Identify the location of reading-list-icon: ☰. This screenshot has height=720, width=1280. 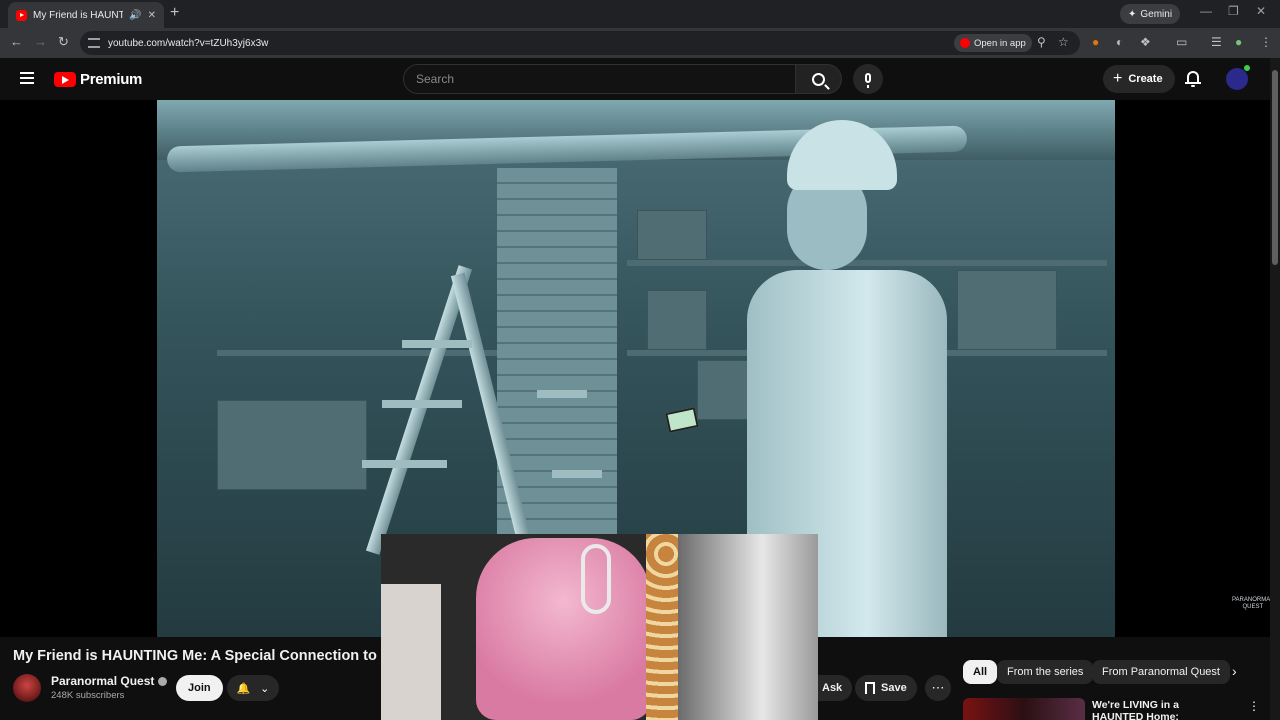
(1216, 42).